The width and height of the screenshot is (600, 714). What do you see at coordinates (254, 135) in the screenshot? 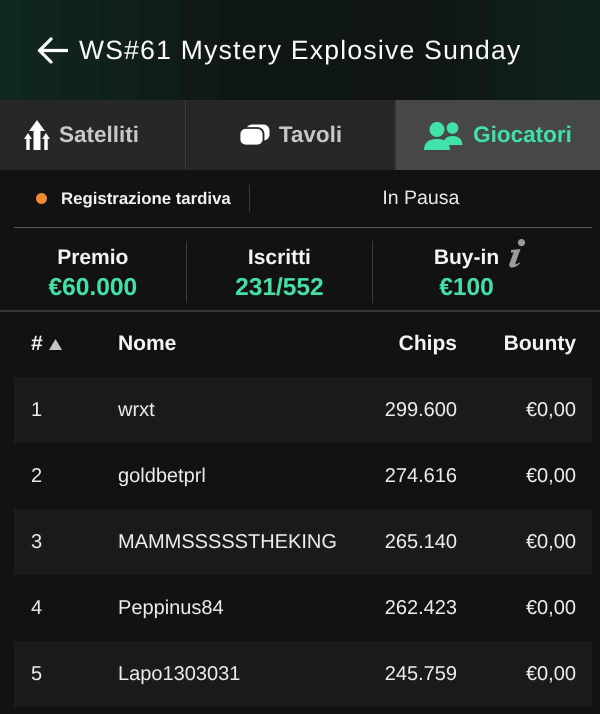
I see `cards-icon` at bounding box center [254, 135].